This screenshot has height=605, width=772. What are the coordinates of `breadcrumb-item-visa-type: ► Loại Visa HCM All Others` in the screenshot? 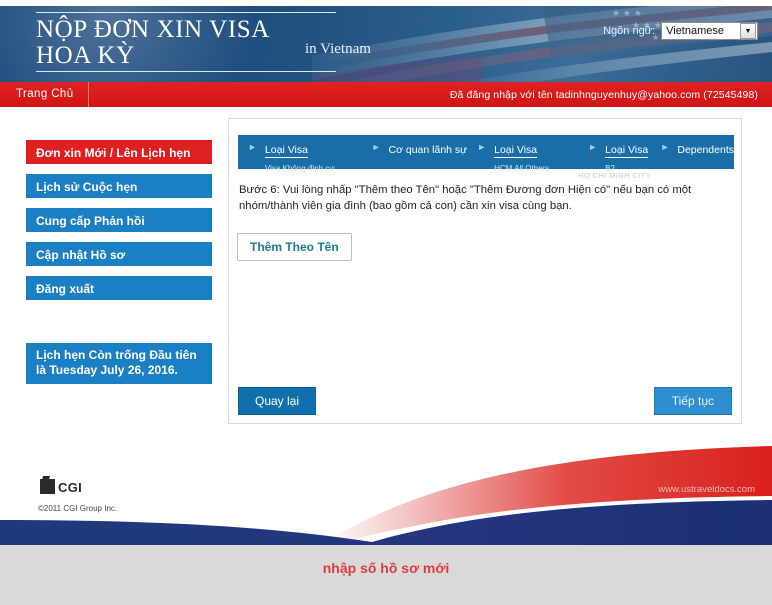 It's located at (522, 156).